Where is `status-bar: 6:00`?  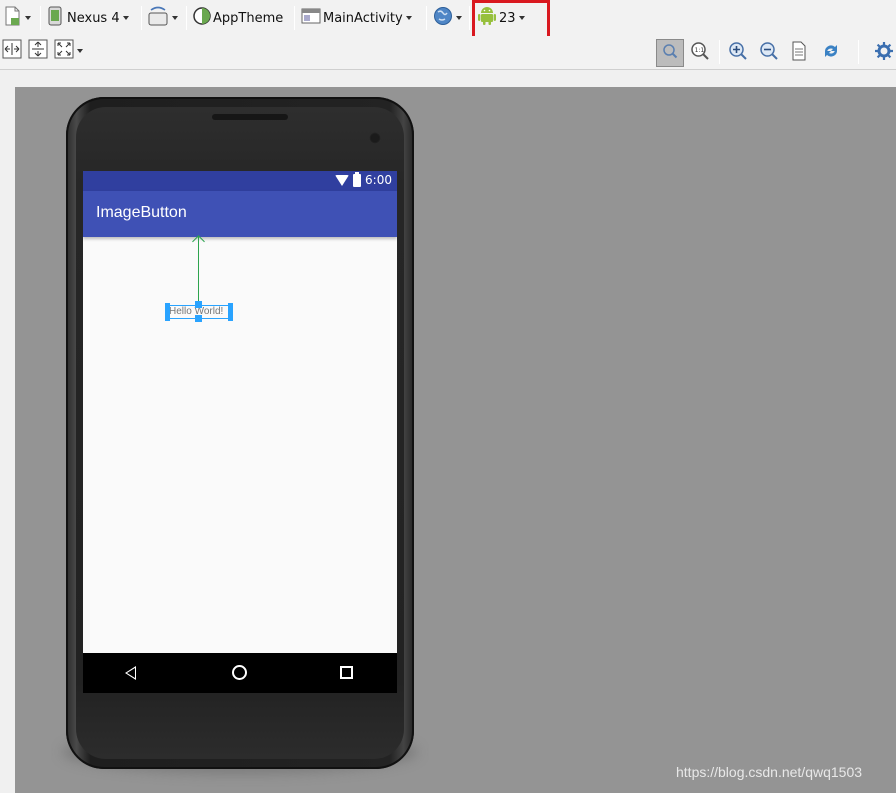
status-bar: 6:00 is located at coordinates (240, 181).